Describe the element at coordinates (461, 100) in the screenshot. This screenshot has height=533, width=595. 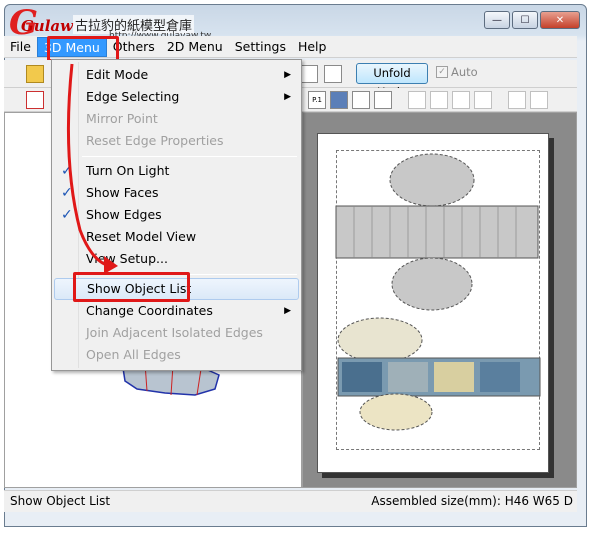
I see `align-right-icon` at that location.